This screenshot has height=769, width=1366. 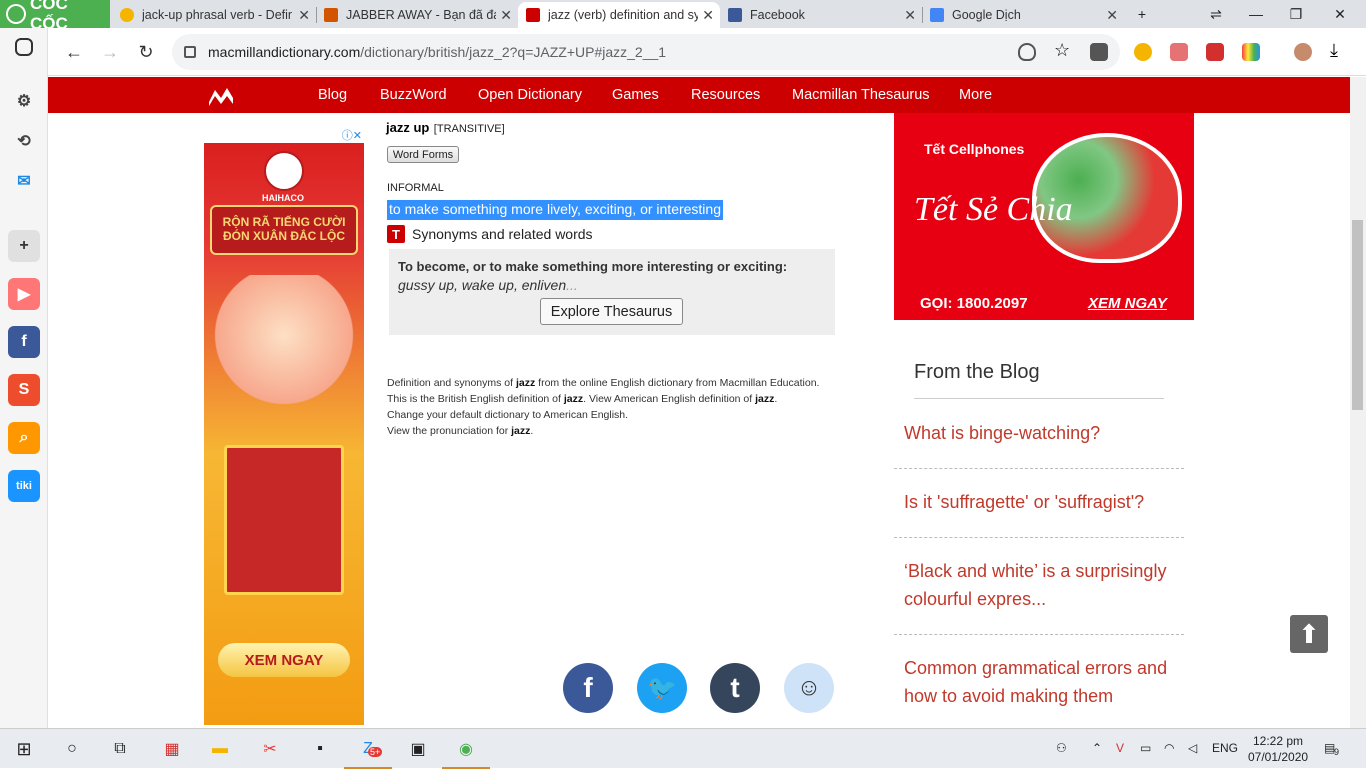 What do you see at coordinates (1278, 749) in the screenshot?
I see `taskbar-clock: 12:22 pm 07/01/2020` at bounding box center [1278, 749].